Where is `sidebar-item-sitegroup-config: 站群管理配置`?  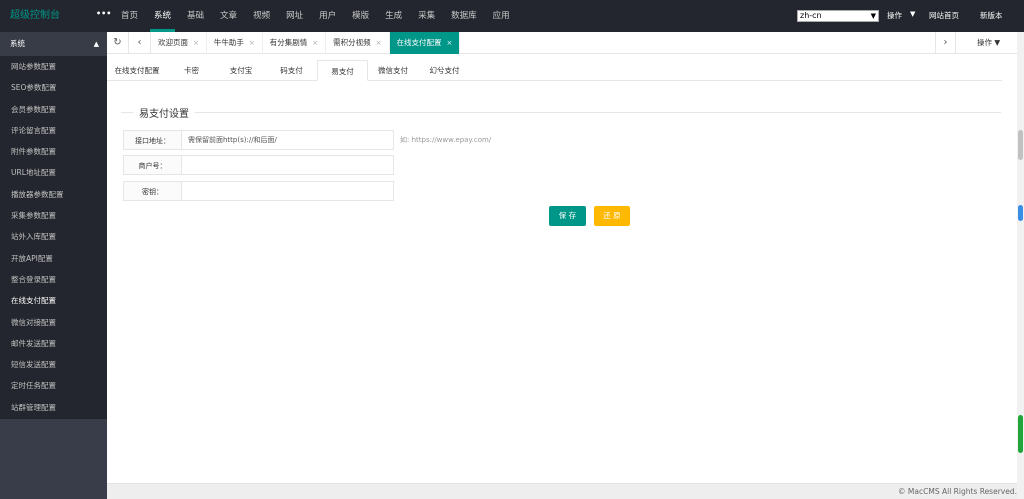
sidebar-item-sitegroup-config: 站群管理配置 is located at coordinates (53, 407).